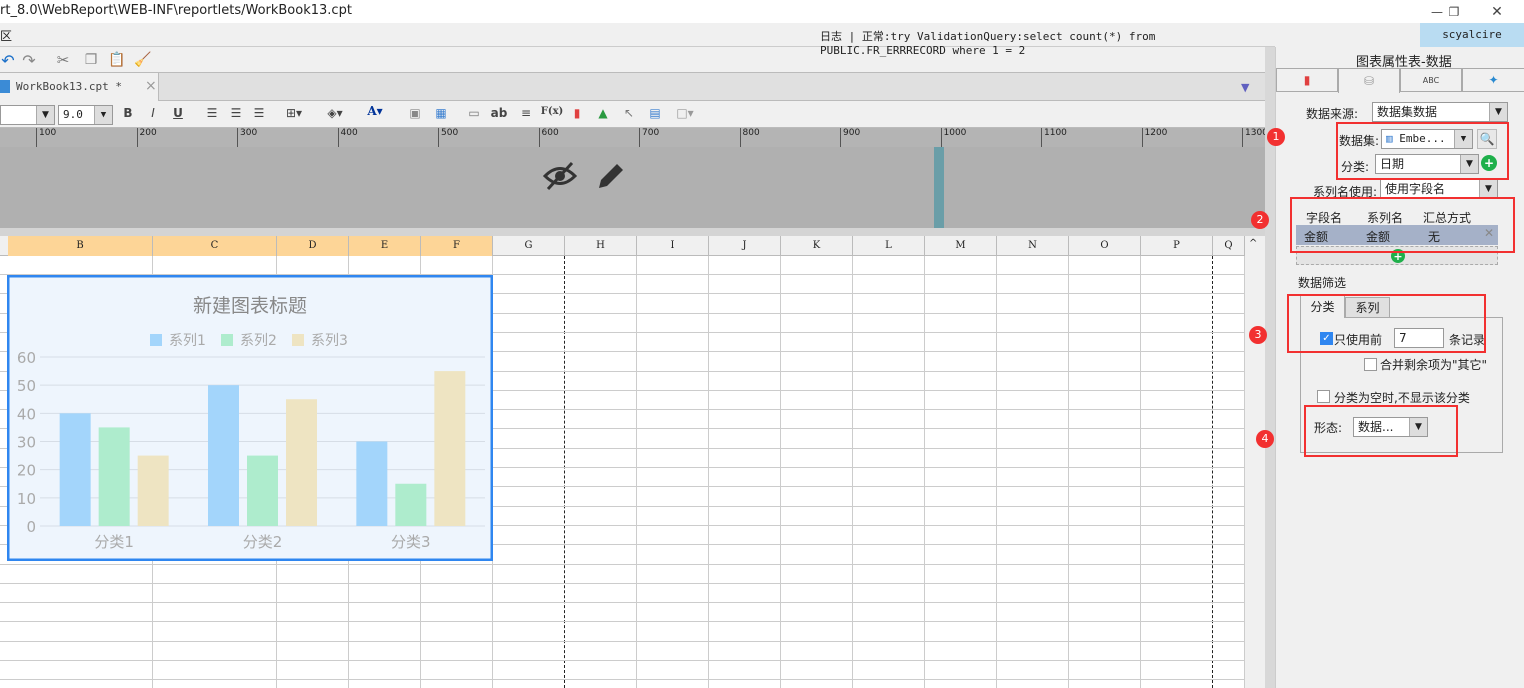 This screenshot has height=688, width=1524. What do you see at coordinates (1439, 189) in the screenshot?
I see `series-name-select: 使用字段名 ▼` at bounding box center [1439, 189].